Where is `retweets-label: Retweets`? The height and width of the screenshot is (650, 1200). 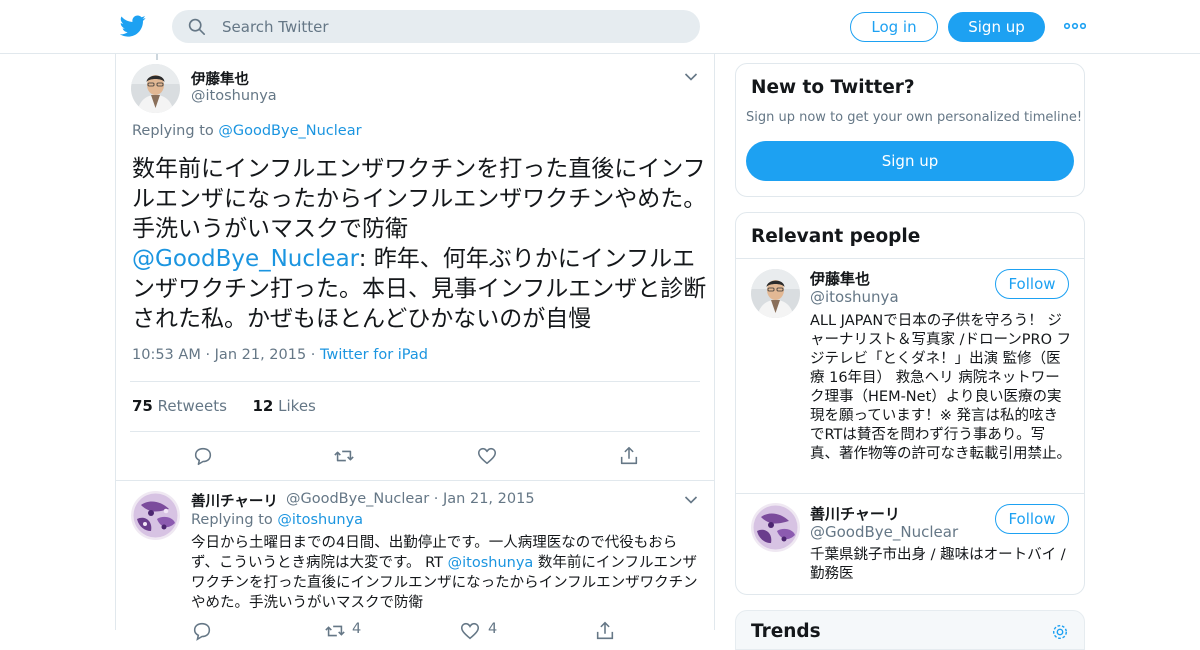 retweets-label: Retweets is located at coordinates (192, 406).